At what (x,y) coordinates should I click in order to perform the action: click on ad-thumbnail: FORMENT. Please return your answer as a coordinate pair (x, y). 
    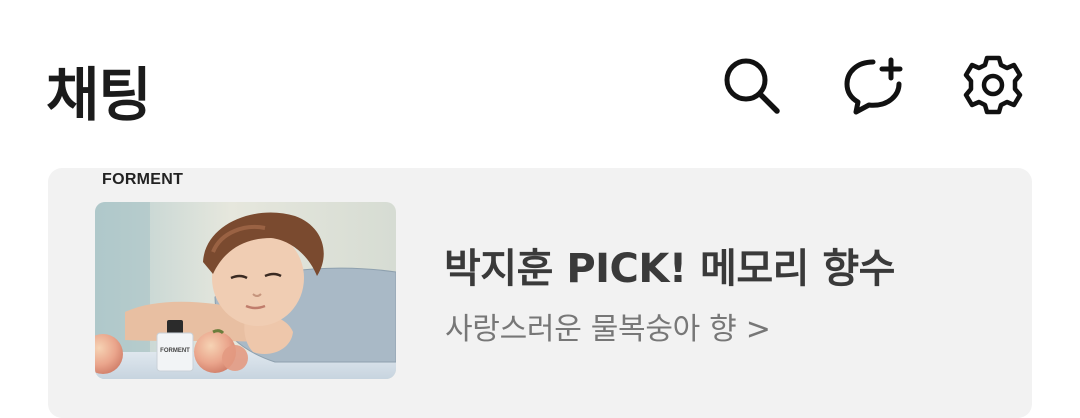
    Looking at the image, I should click on (245, 290).